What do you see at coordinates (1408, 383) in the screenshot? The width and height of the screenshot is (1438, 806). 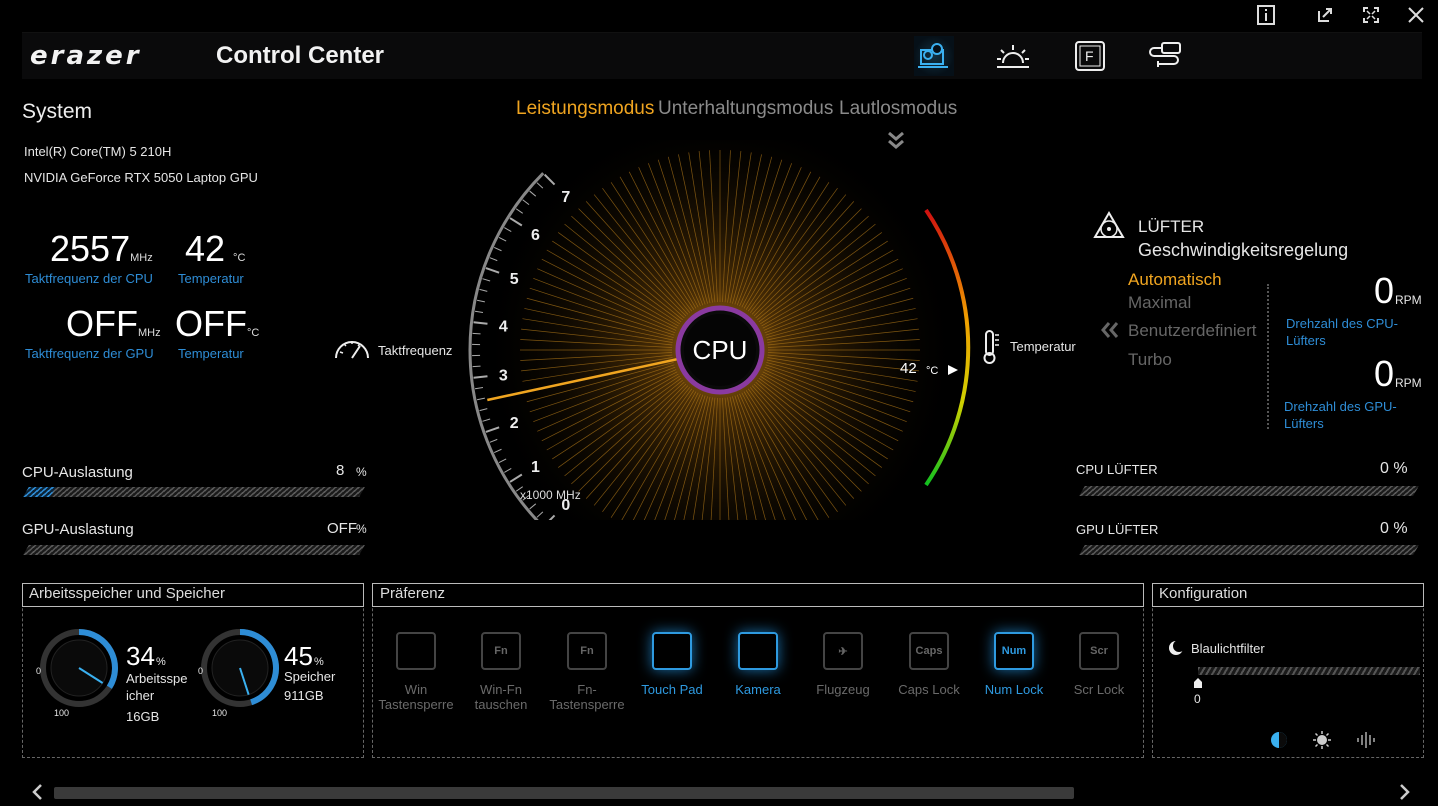 I see `gpu-fan-rpm-unit: RPM` at bounding box center [1408, 383].